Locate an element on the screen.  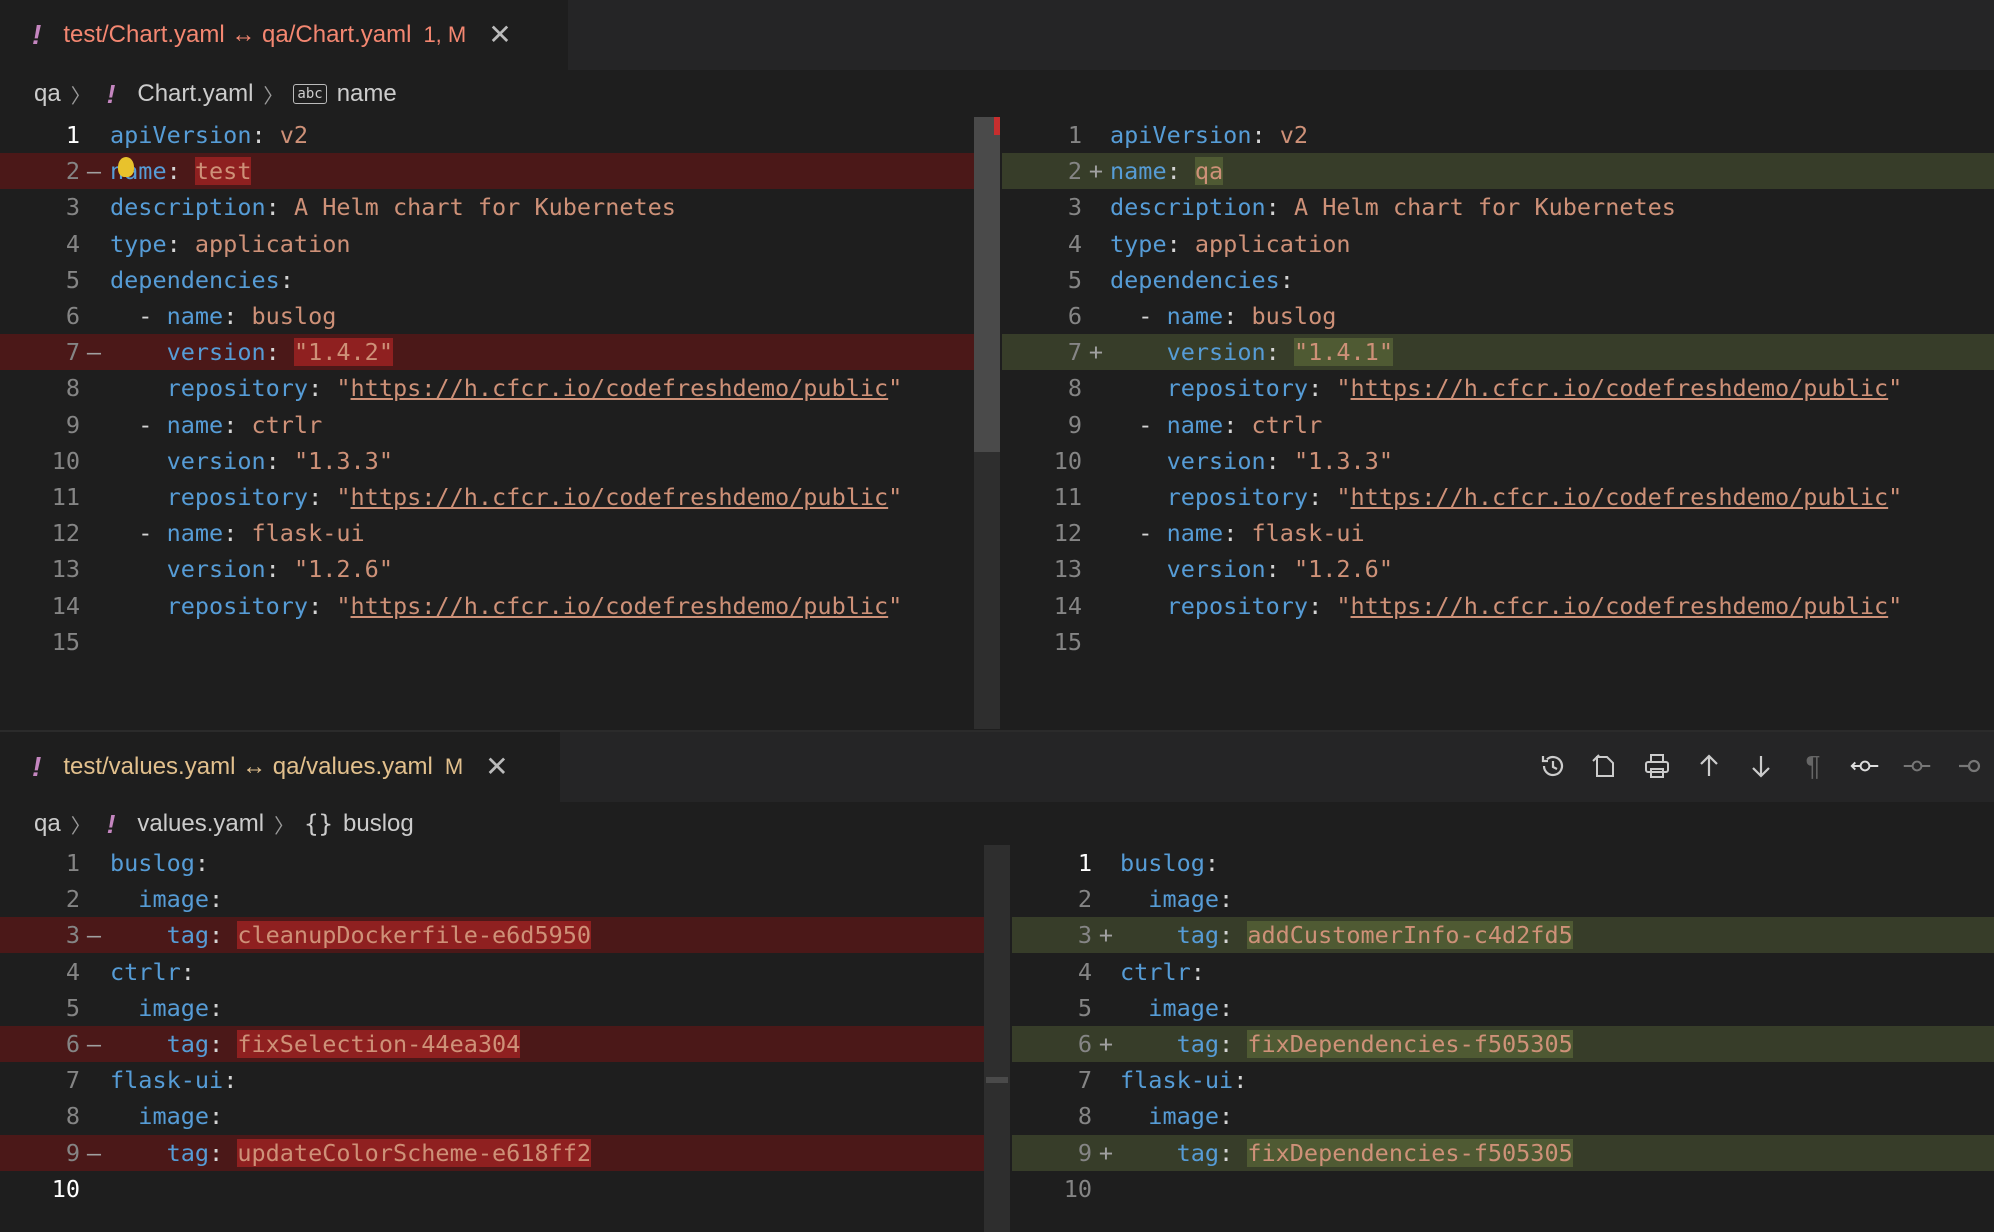
line-number: 6 is located at coordinates (72, 316).